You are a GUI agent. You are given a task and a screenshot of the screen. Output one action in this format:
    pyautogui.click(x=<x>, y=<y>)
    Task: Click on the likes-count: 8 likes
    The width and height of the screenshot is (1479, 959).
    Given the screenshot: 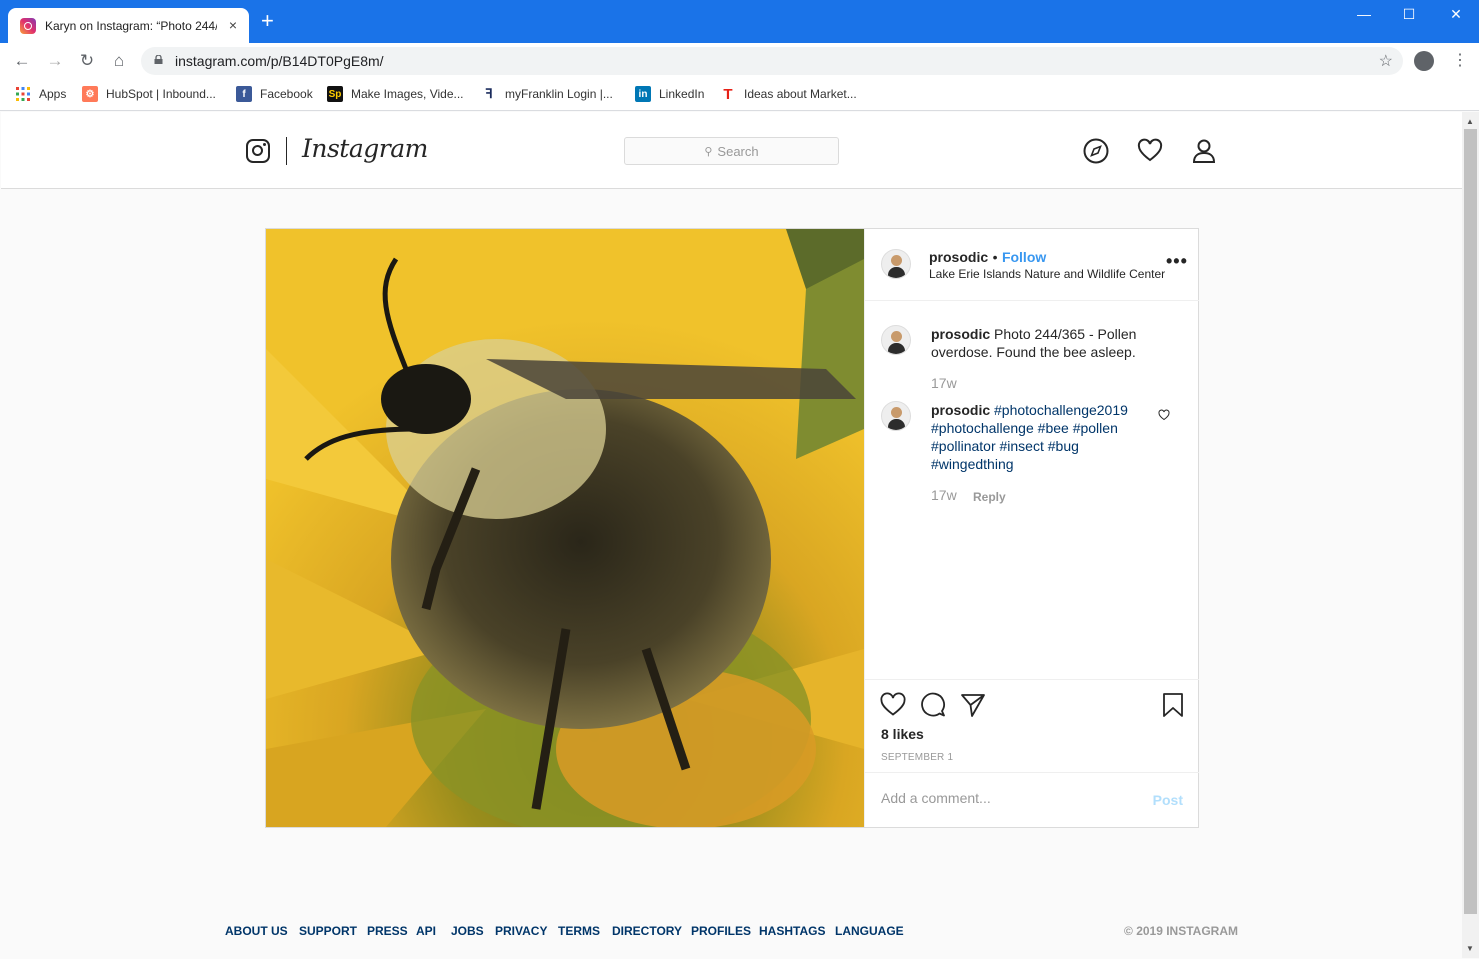 What is the action you would take?
    pyautogui.click(x=902, y=734)
    